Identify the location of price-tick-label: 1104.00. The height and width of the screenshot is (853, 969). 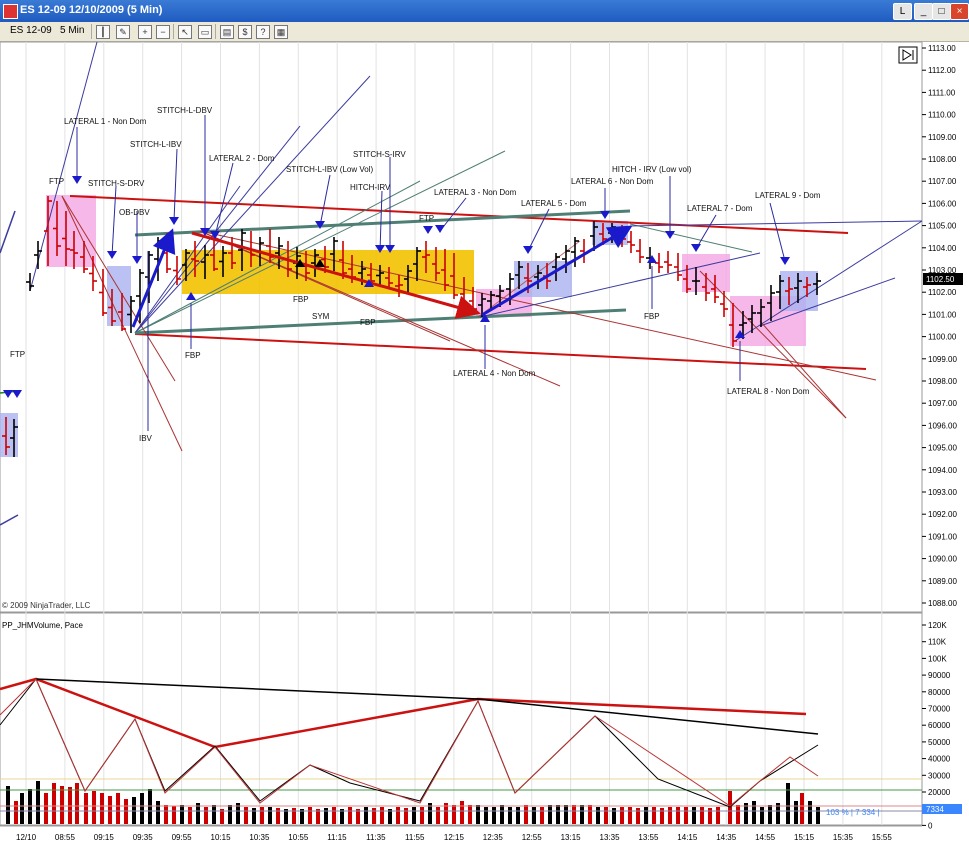
(942, 248).